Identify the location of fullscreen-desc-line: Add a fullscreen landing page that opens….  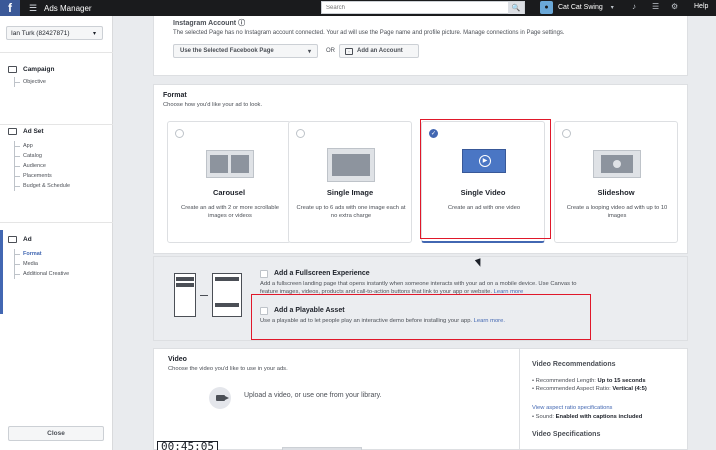
(418, 284).